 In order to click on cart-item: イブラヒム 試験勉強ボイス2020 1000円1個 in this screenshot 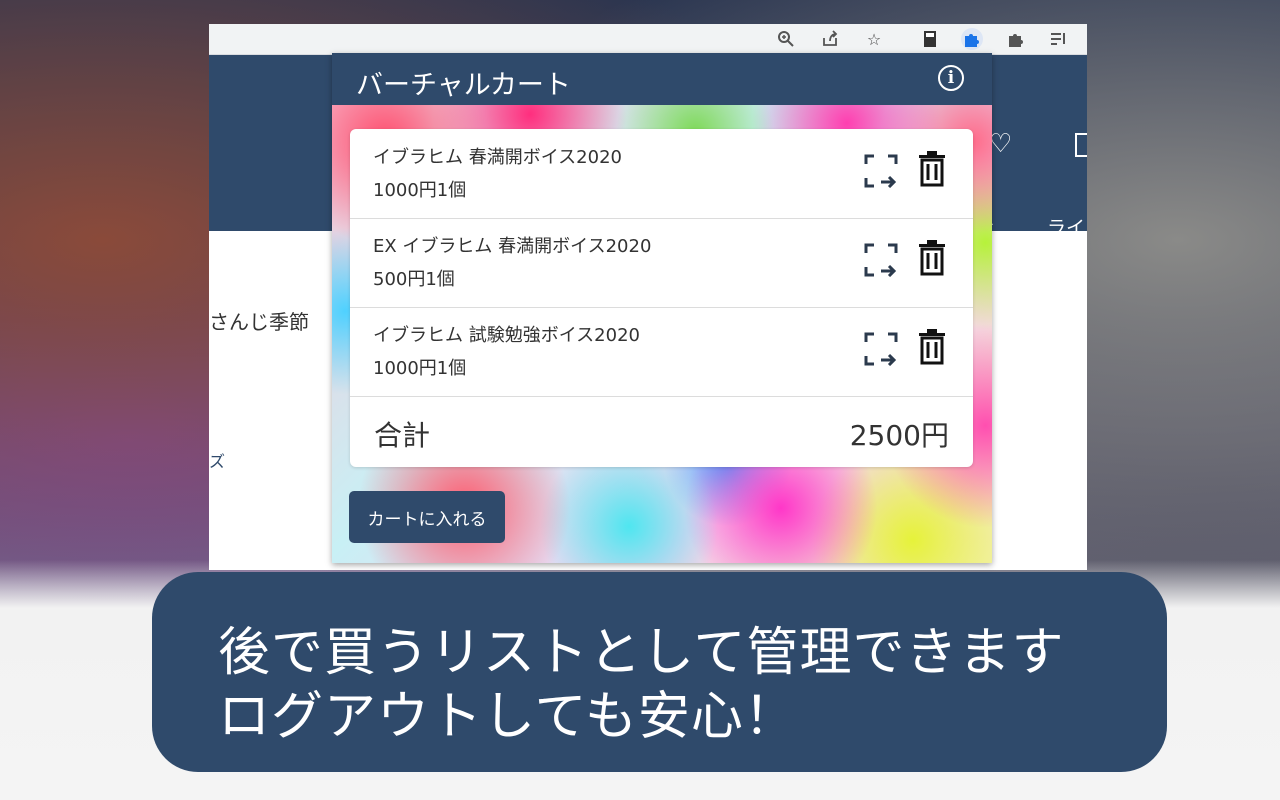, I will do `click(661, 352)`.